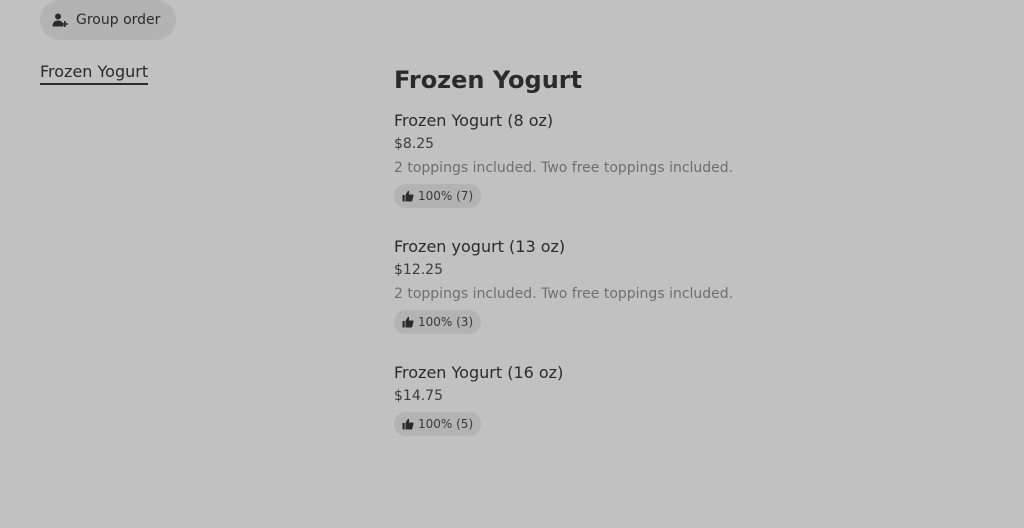  What do you see at coordinates (474, 120) in the screenshot?
I see `item-name: Frozen Yogurt (8 oz)` at bounding box center [474, 120].